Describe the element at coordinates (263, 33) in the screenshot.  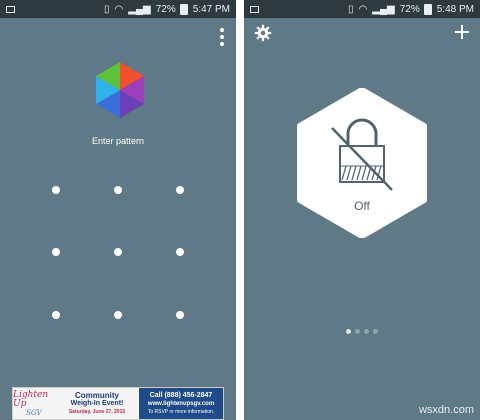
I see `gear-icon` at that location.